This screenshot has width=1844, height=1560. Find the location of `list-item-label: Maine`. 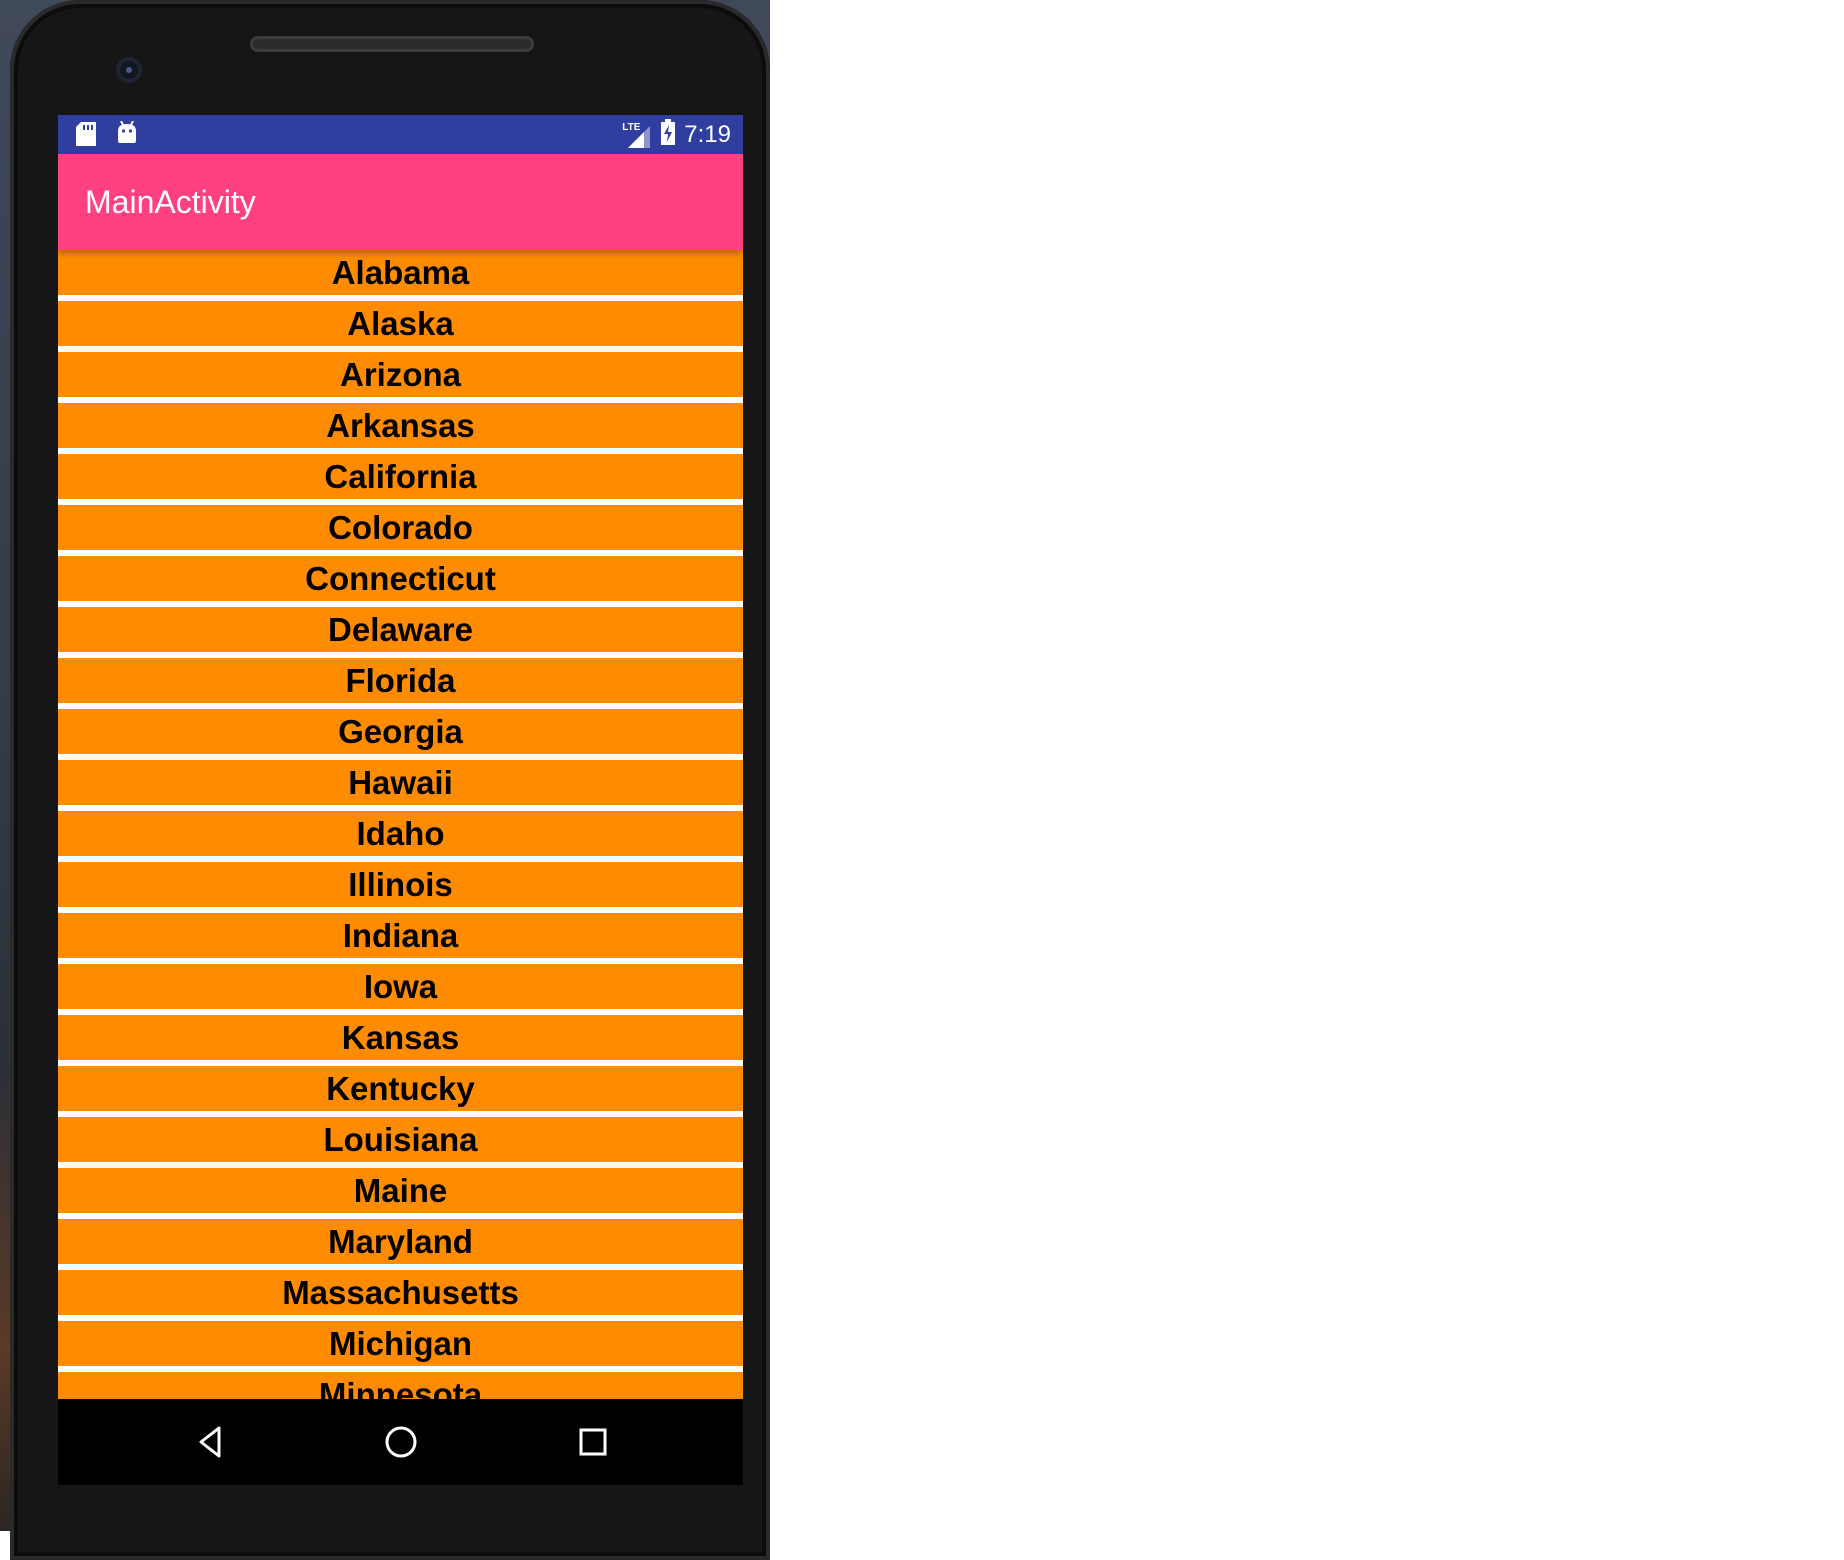

list-item-label: Maine is located at coordinates (400, 1190).